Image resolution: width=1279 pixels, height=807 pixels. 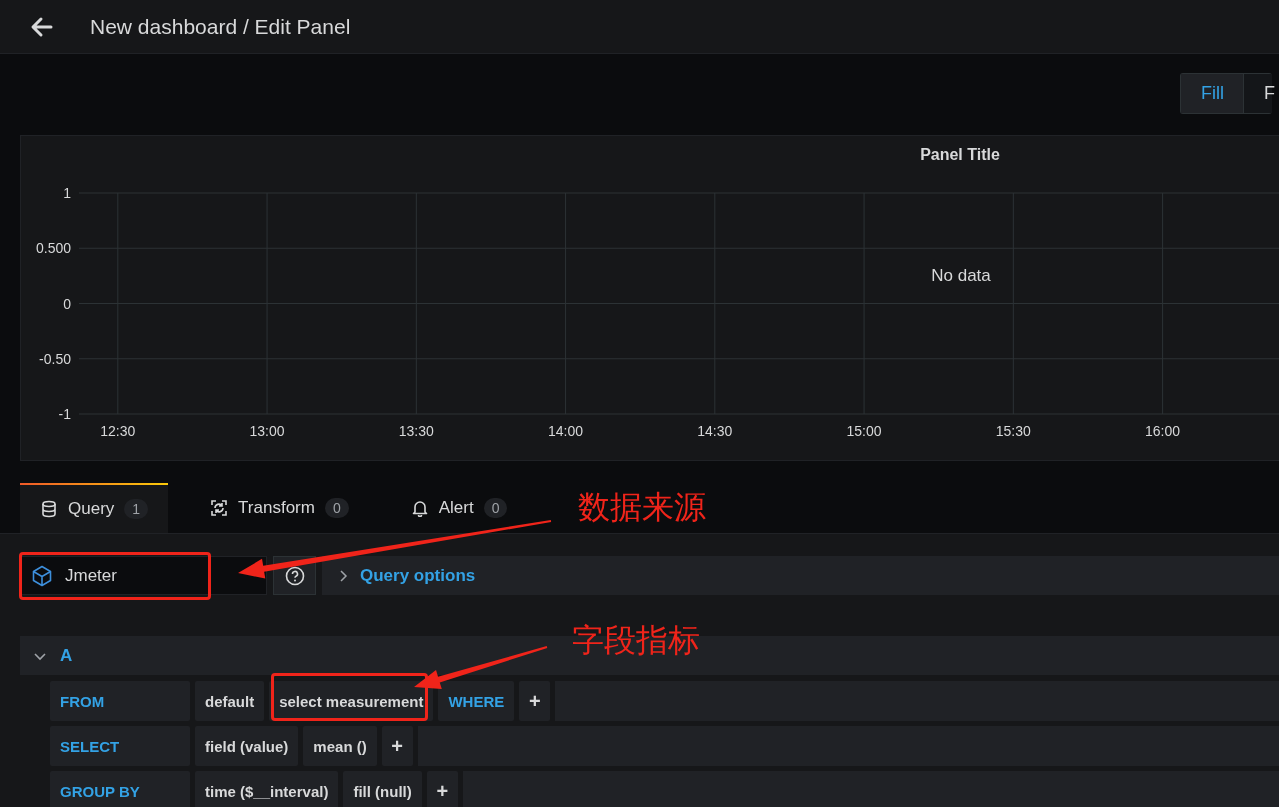 What do you see at coordinates (230, 701) in the screenshot?
I see `query-segment: default` at bounding box center [230, 701].